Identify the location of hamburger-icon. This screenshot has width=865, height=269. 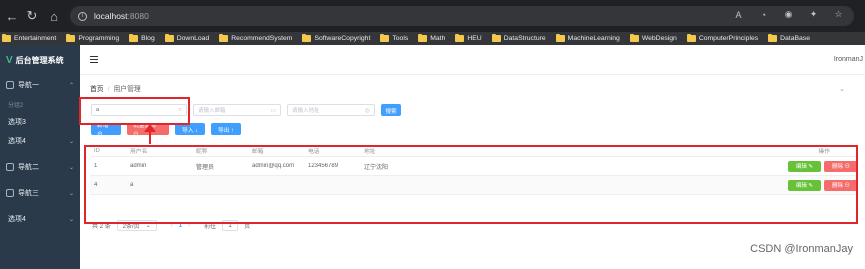
(94, 59).